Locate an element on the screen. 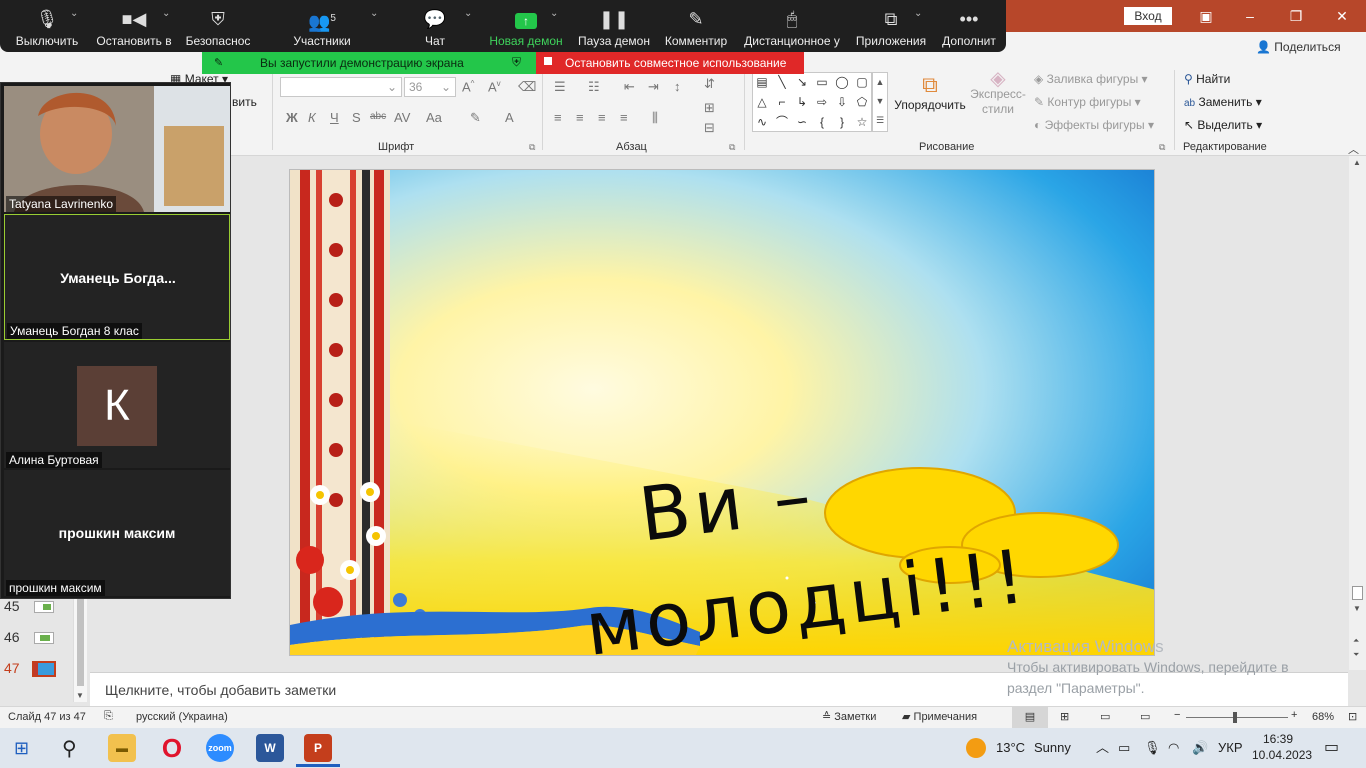  weather-temperature: 13°C is located at coordinates (1010, 748).